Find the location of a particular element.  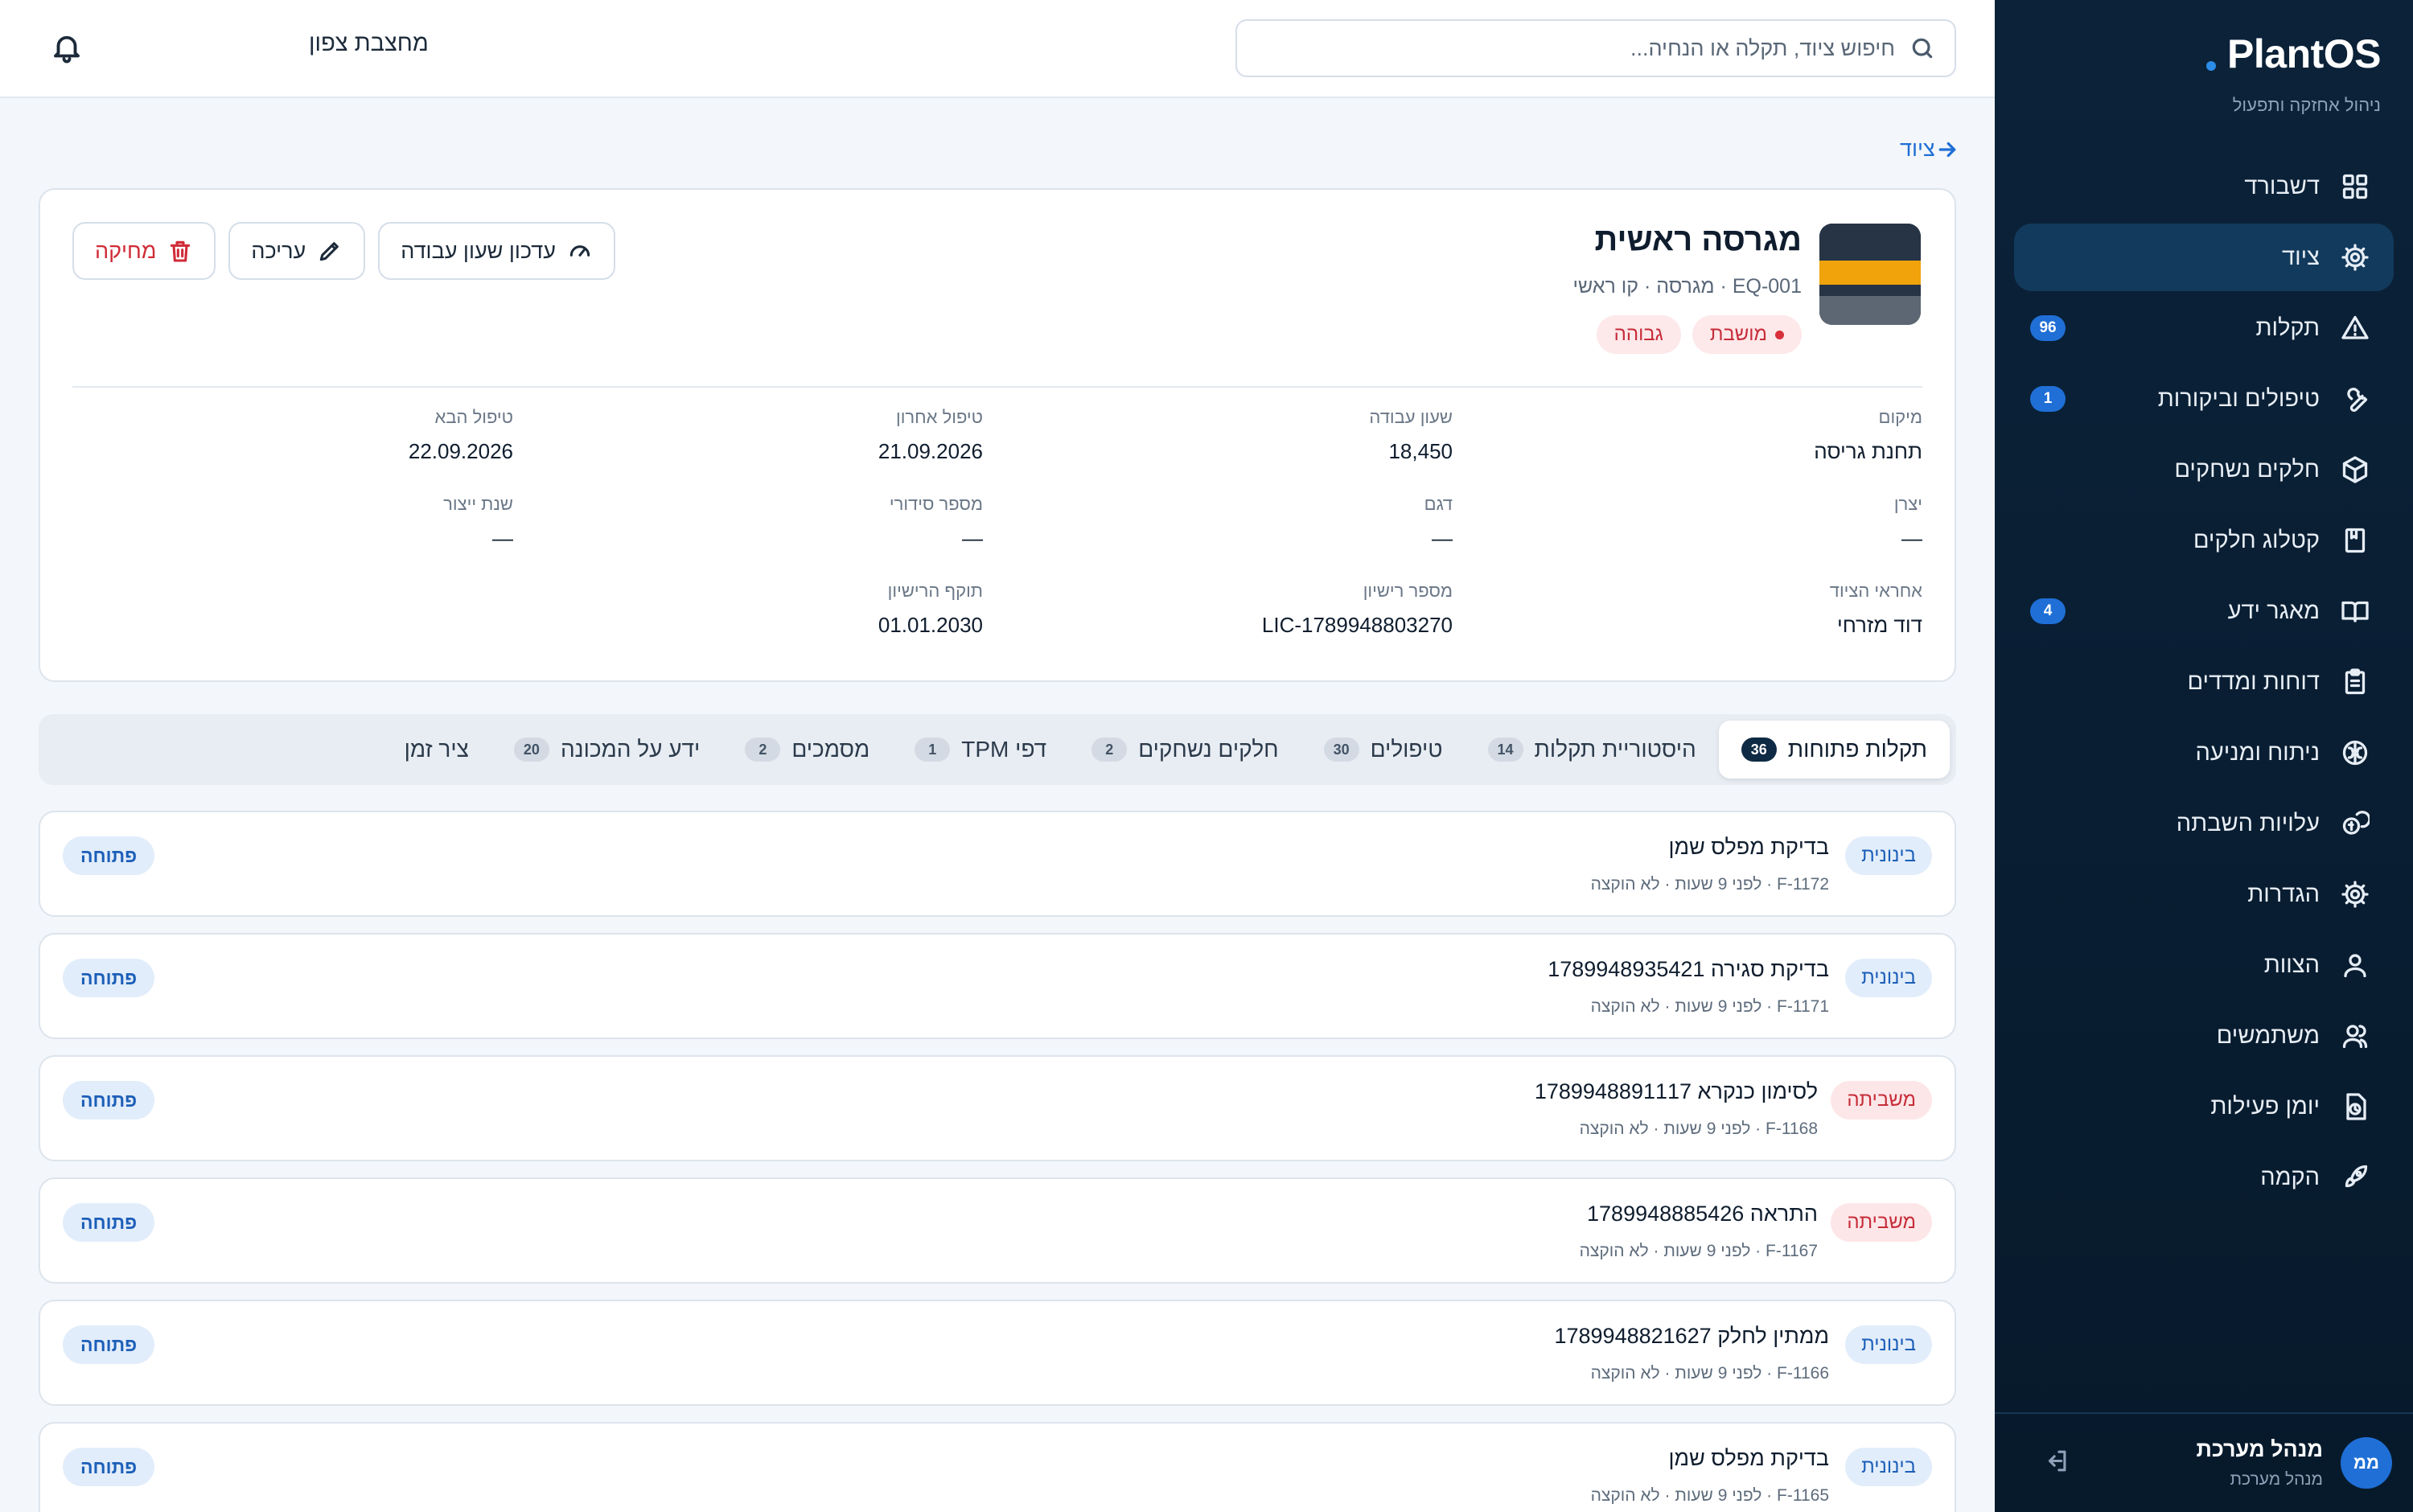

detail-label: מספר רישיון is located at coordinates (1408, 591).